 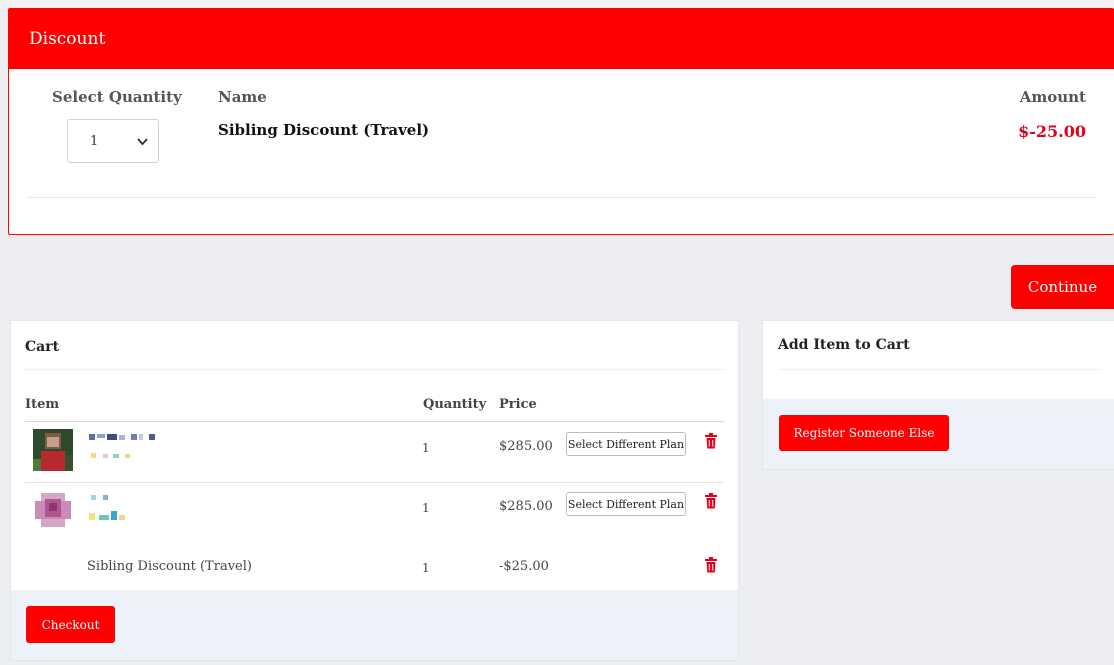 What do you see at coordinates (242, 97) in the screenshot?
I see `name-column-label: Name` at bounding box center [242, 97].